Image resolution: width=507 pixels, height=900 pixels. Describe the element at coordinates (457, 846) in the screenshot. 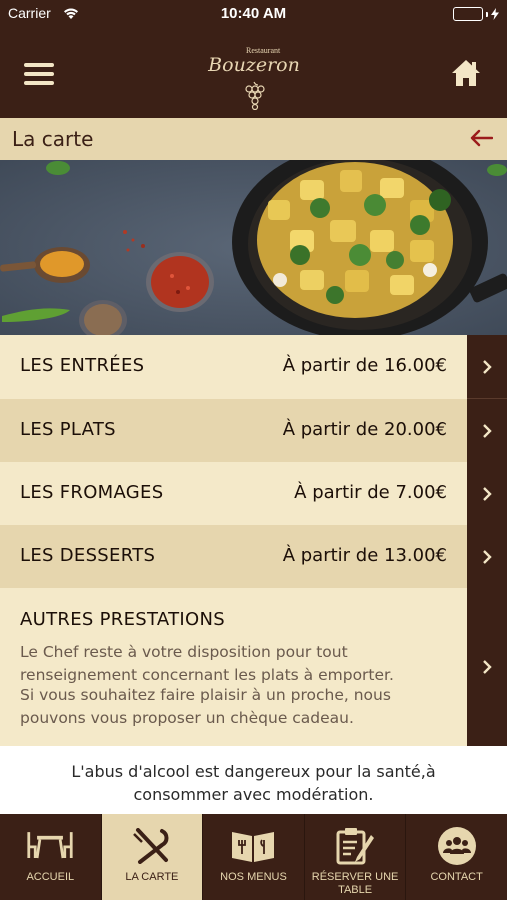

I see `contact-group-icon` at that location.